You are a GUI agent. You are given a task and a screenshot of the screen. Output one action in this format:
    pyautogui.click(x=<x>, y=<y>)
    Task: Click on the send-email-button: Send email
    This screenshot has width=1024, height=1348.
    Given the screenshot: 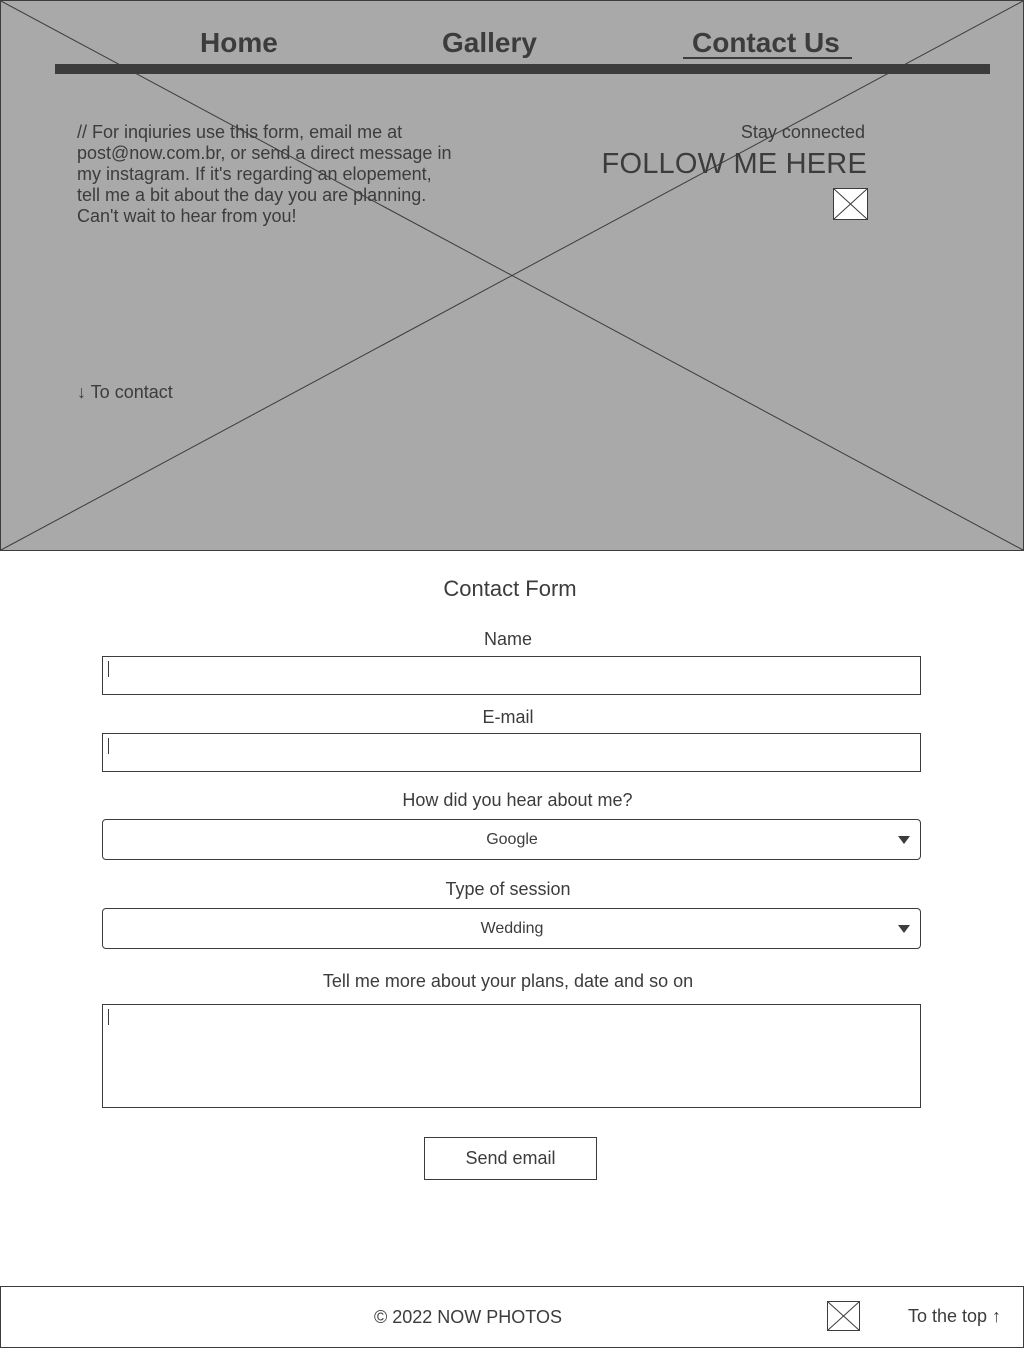 What is the action you would take?
    pyautogui.click(x=510, y=1158)
    